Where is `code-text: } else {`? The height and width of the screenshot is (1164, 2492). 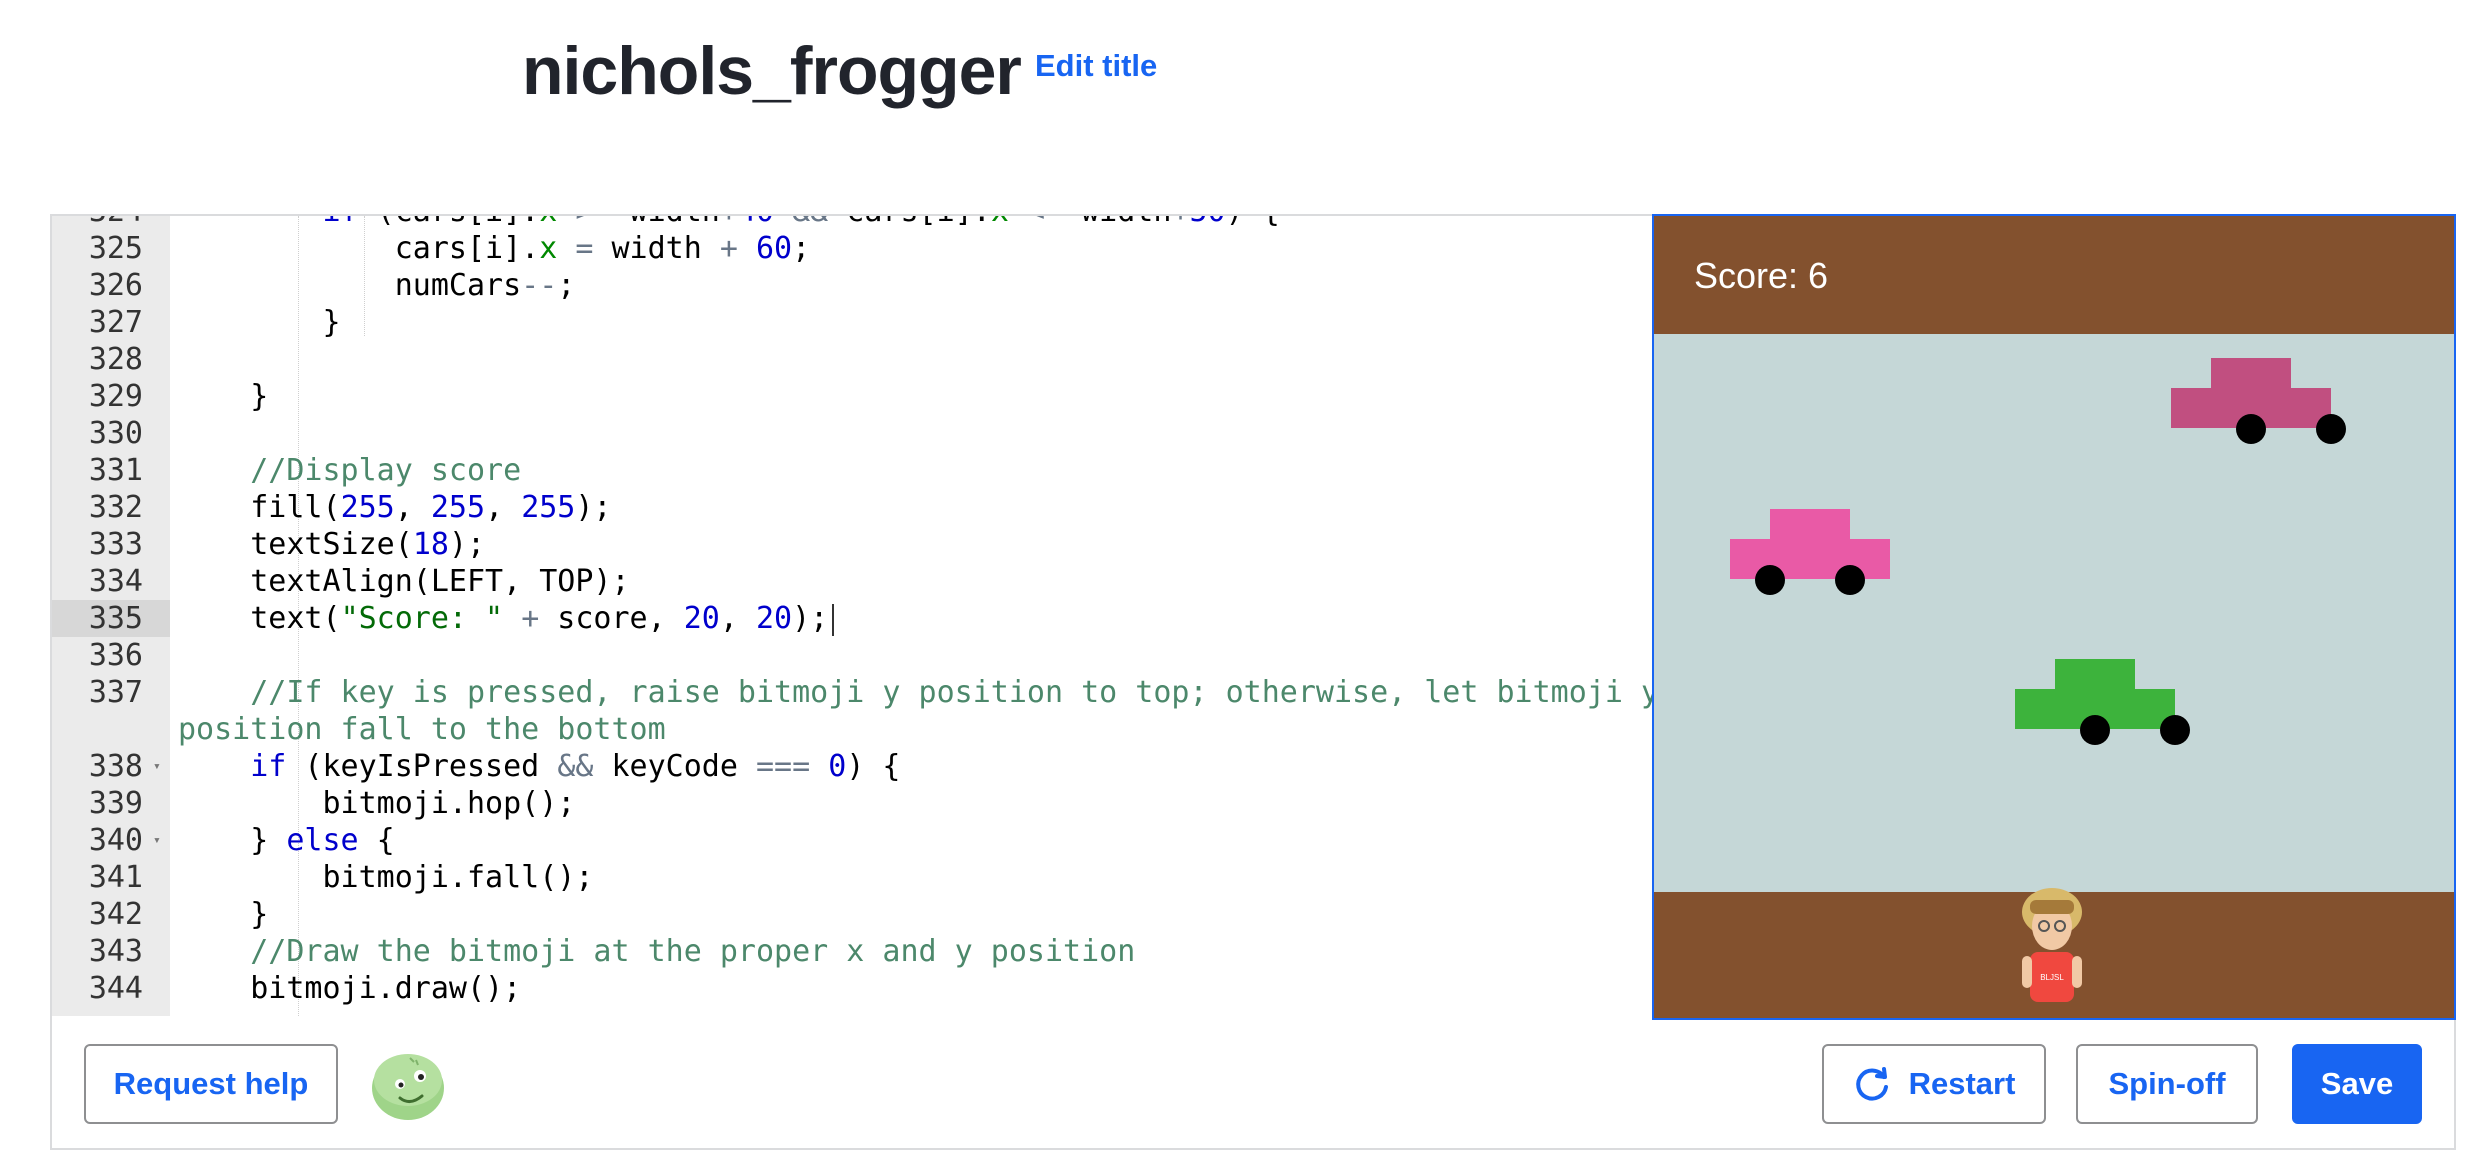
code-text: } else { is located at coordinates (286, 840).